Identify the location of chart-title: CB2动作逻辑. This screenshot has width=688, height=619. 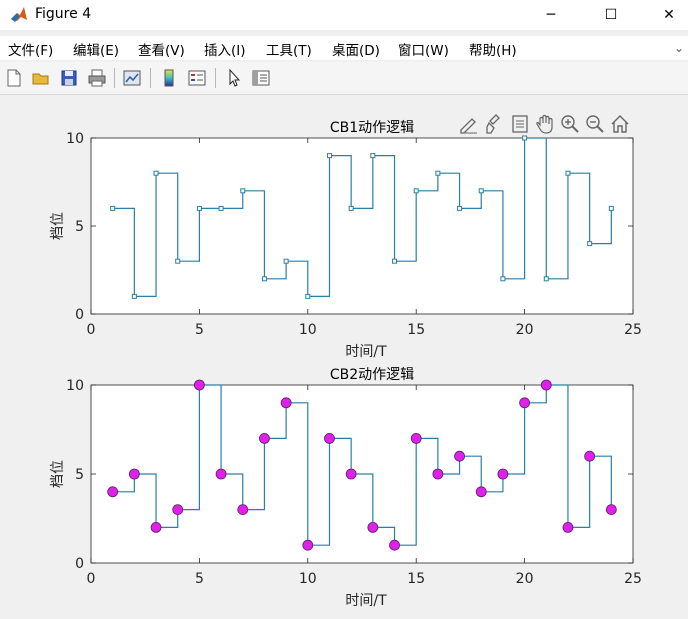
(372, 375).